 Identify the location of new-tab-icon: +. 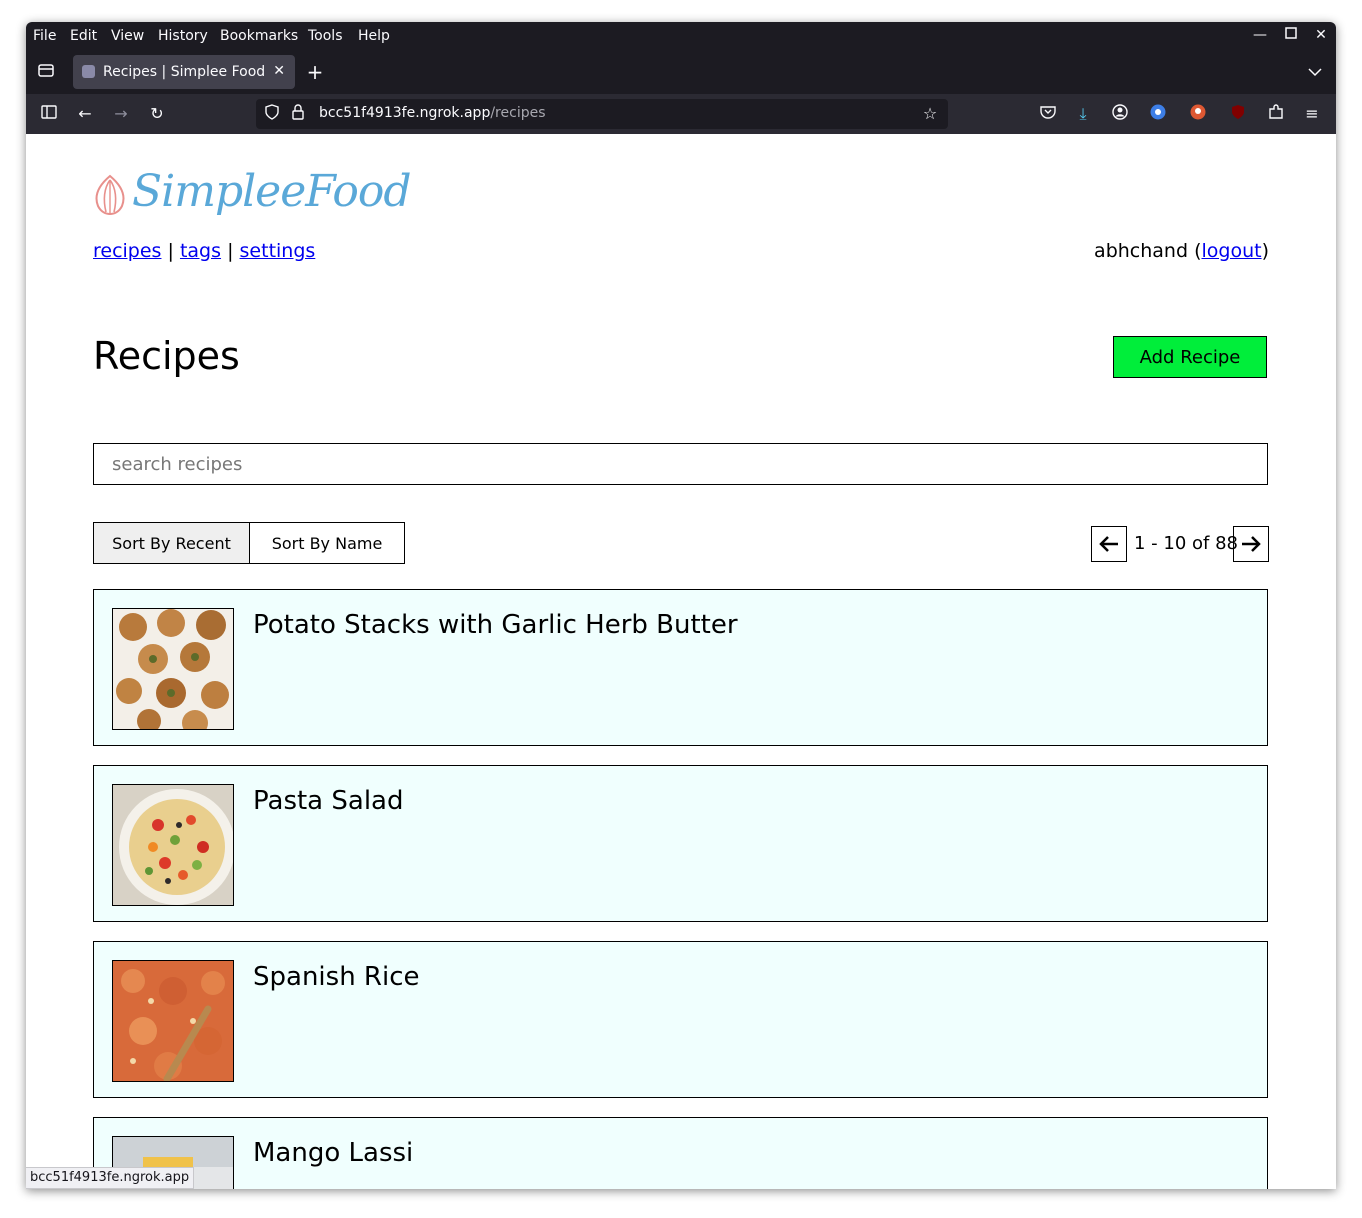
(315, 72).